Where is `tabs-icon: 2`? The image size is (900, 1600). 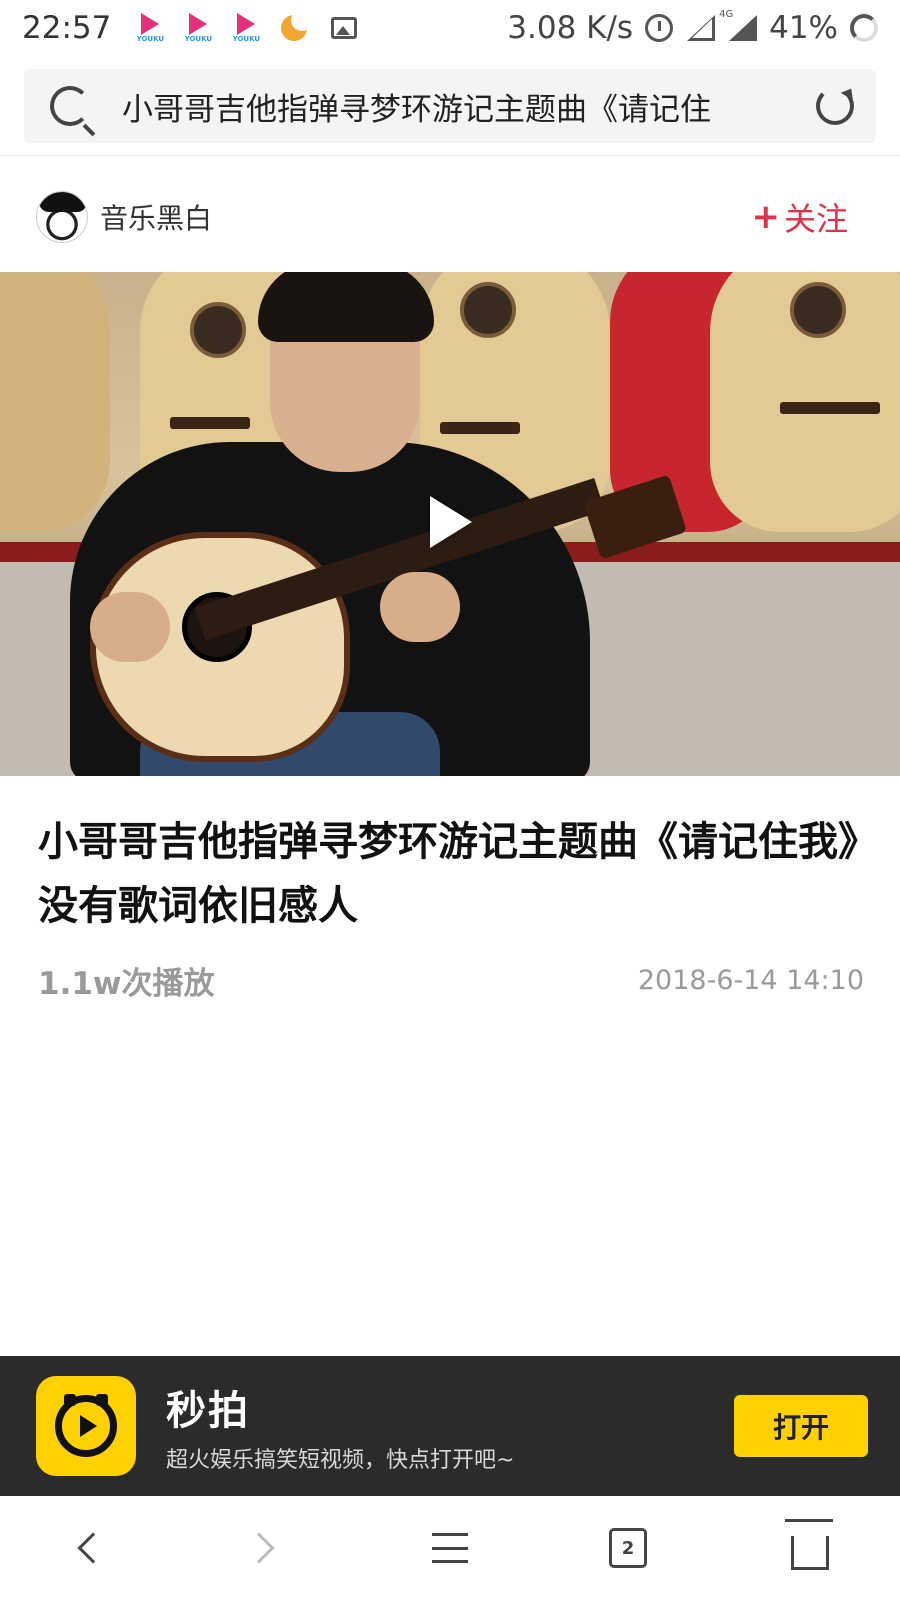
tabs-icon: 2 is located at coordinates (628, 1548).